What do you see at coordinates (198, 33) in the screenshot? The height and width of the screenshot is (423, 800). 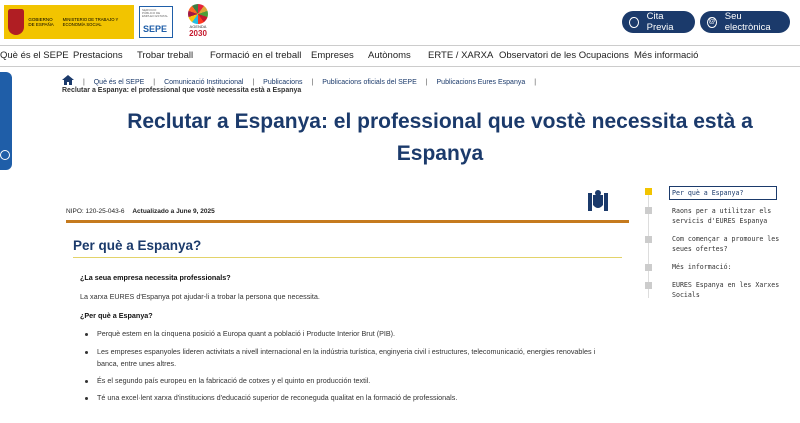 I see `agenda-year: 2030` at bounding box center [198, 33].